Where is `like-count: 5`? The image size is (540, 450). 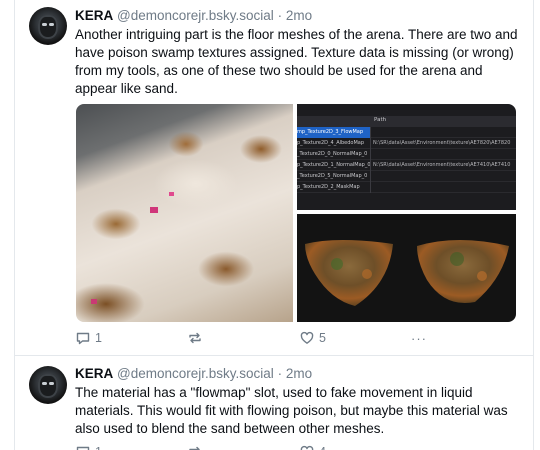 like-count: 5 is located at coordinates (322, 338).